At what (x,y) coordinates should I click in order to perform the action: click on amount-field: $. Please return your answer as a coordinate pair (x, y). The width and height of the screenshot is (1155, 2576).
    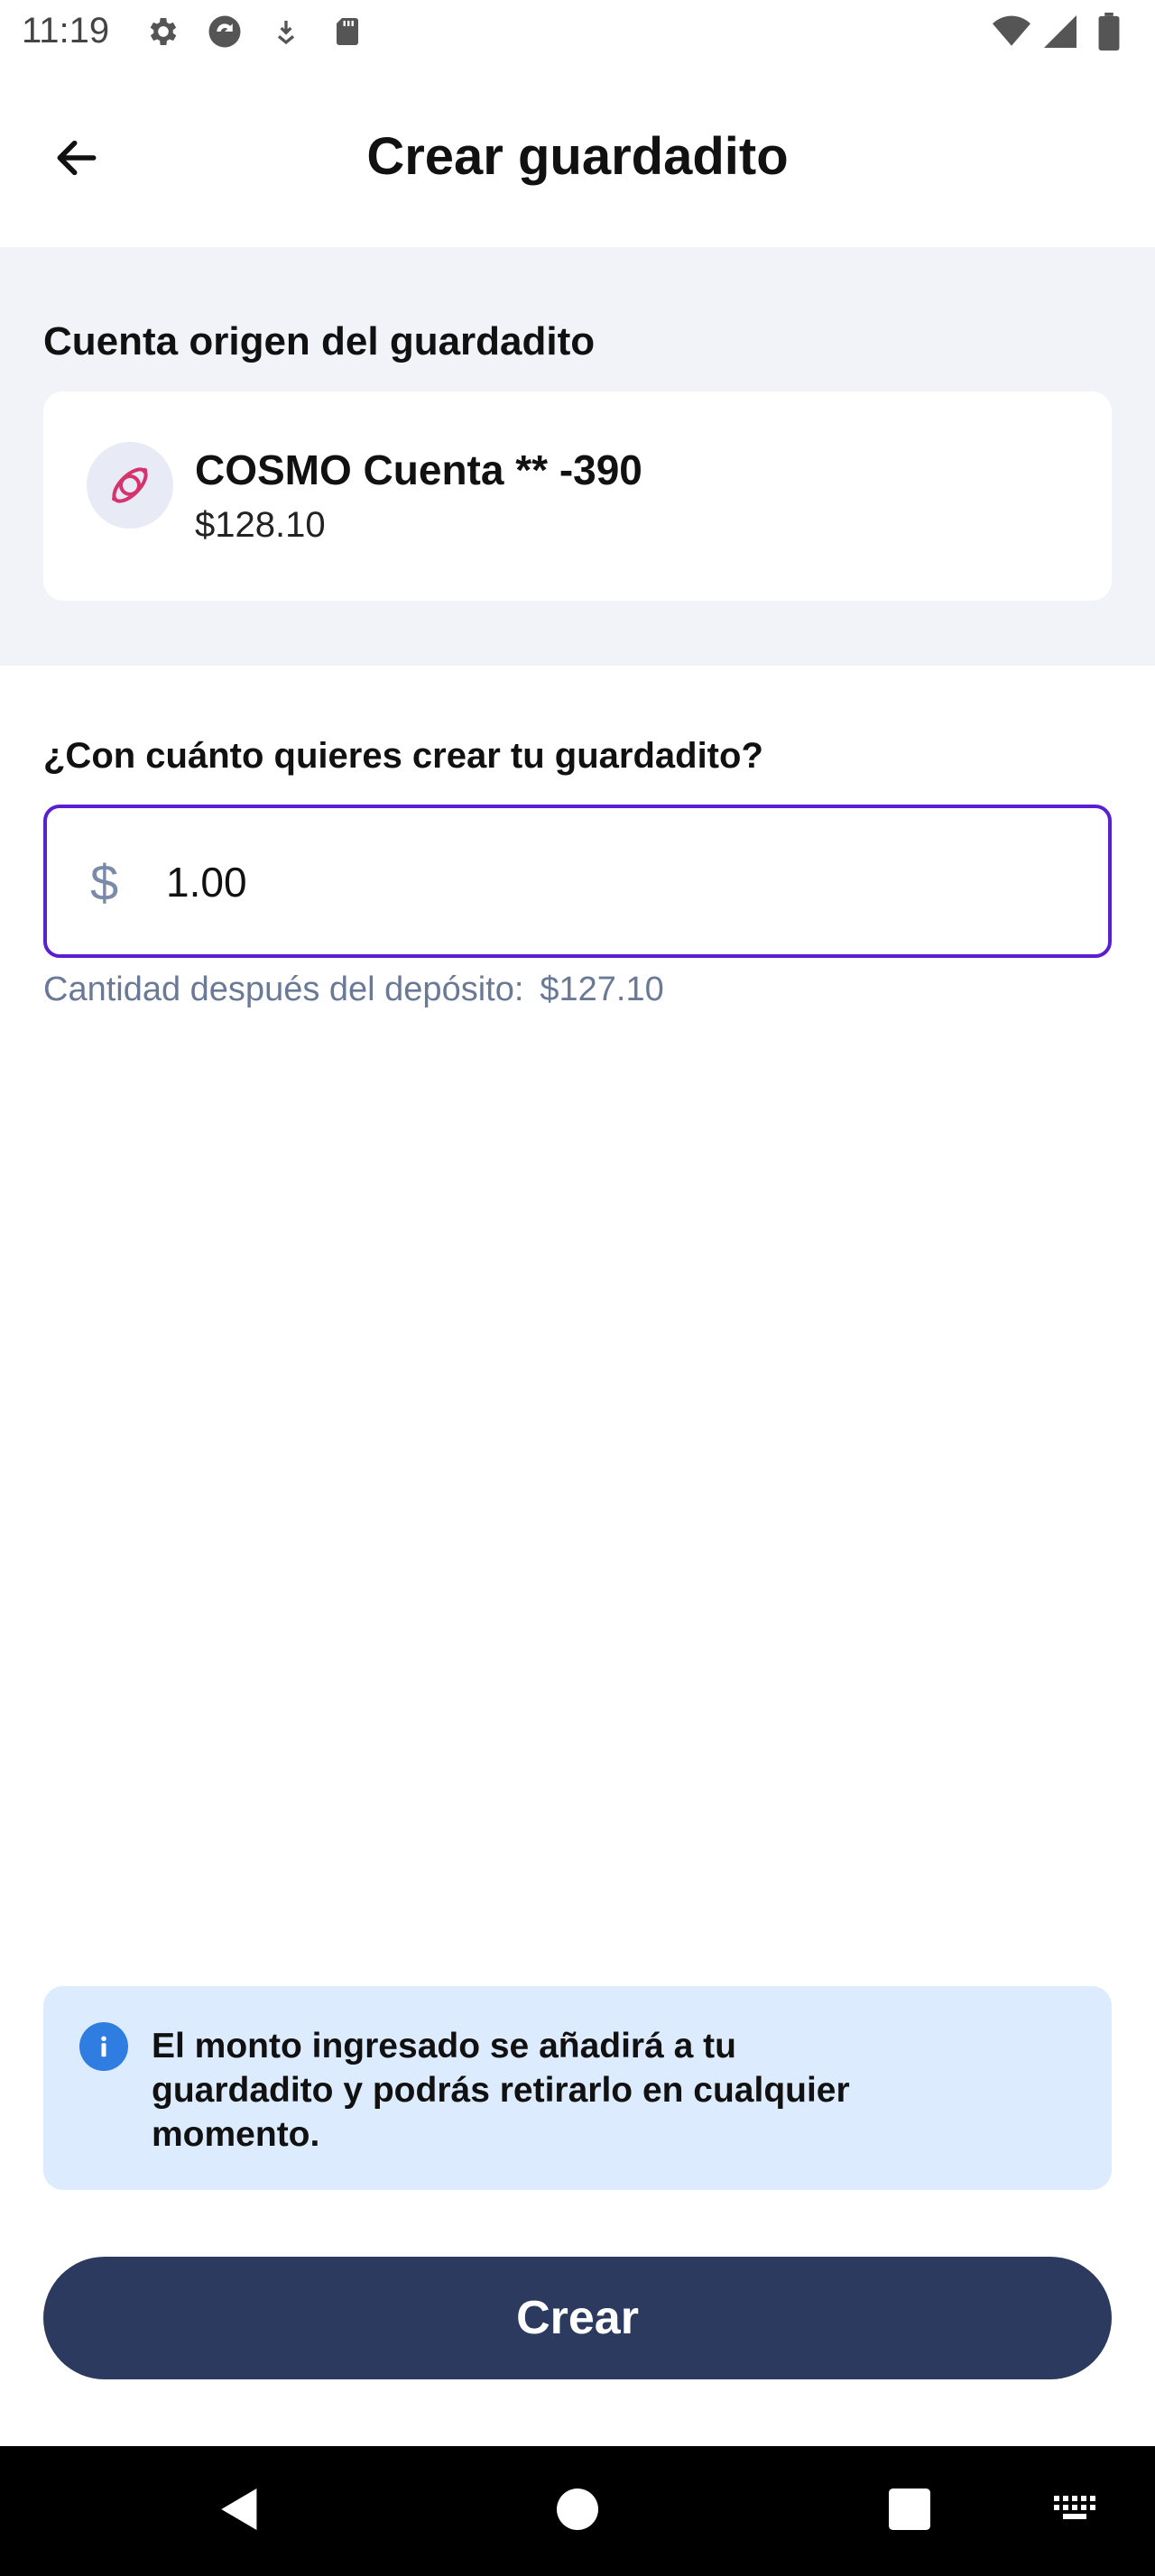
    Looking at the image, I should click on (577, 881).